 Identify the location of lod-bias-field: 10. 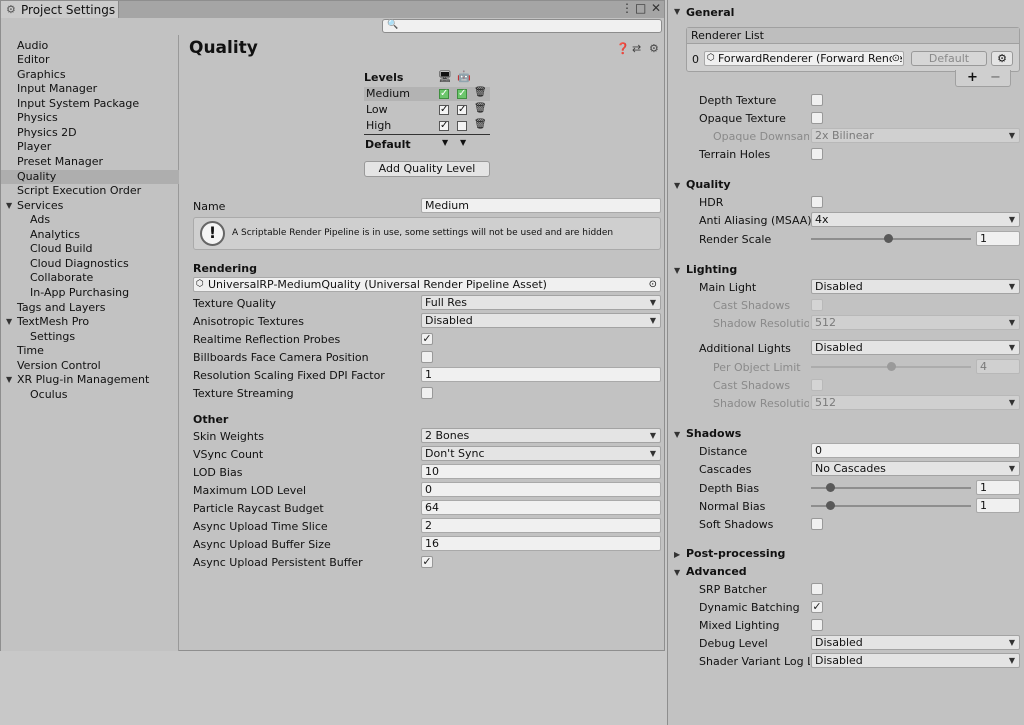
(541, 471).